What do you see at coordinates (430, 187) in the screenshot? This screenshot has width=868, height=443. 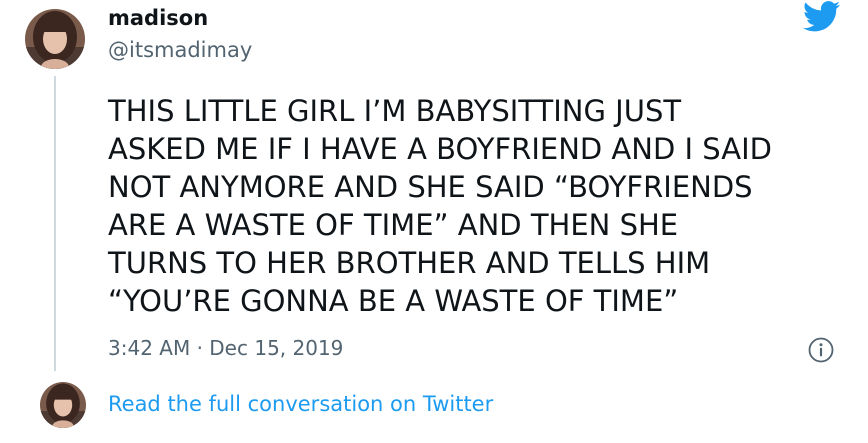 I see `tweet-line: NOT ANYMORE AND SHE SAID “BOYFRIENDS` at bounding box center [430, 187].